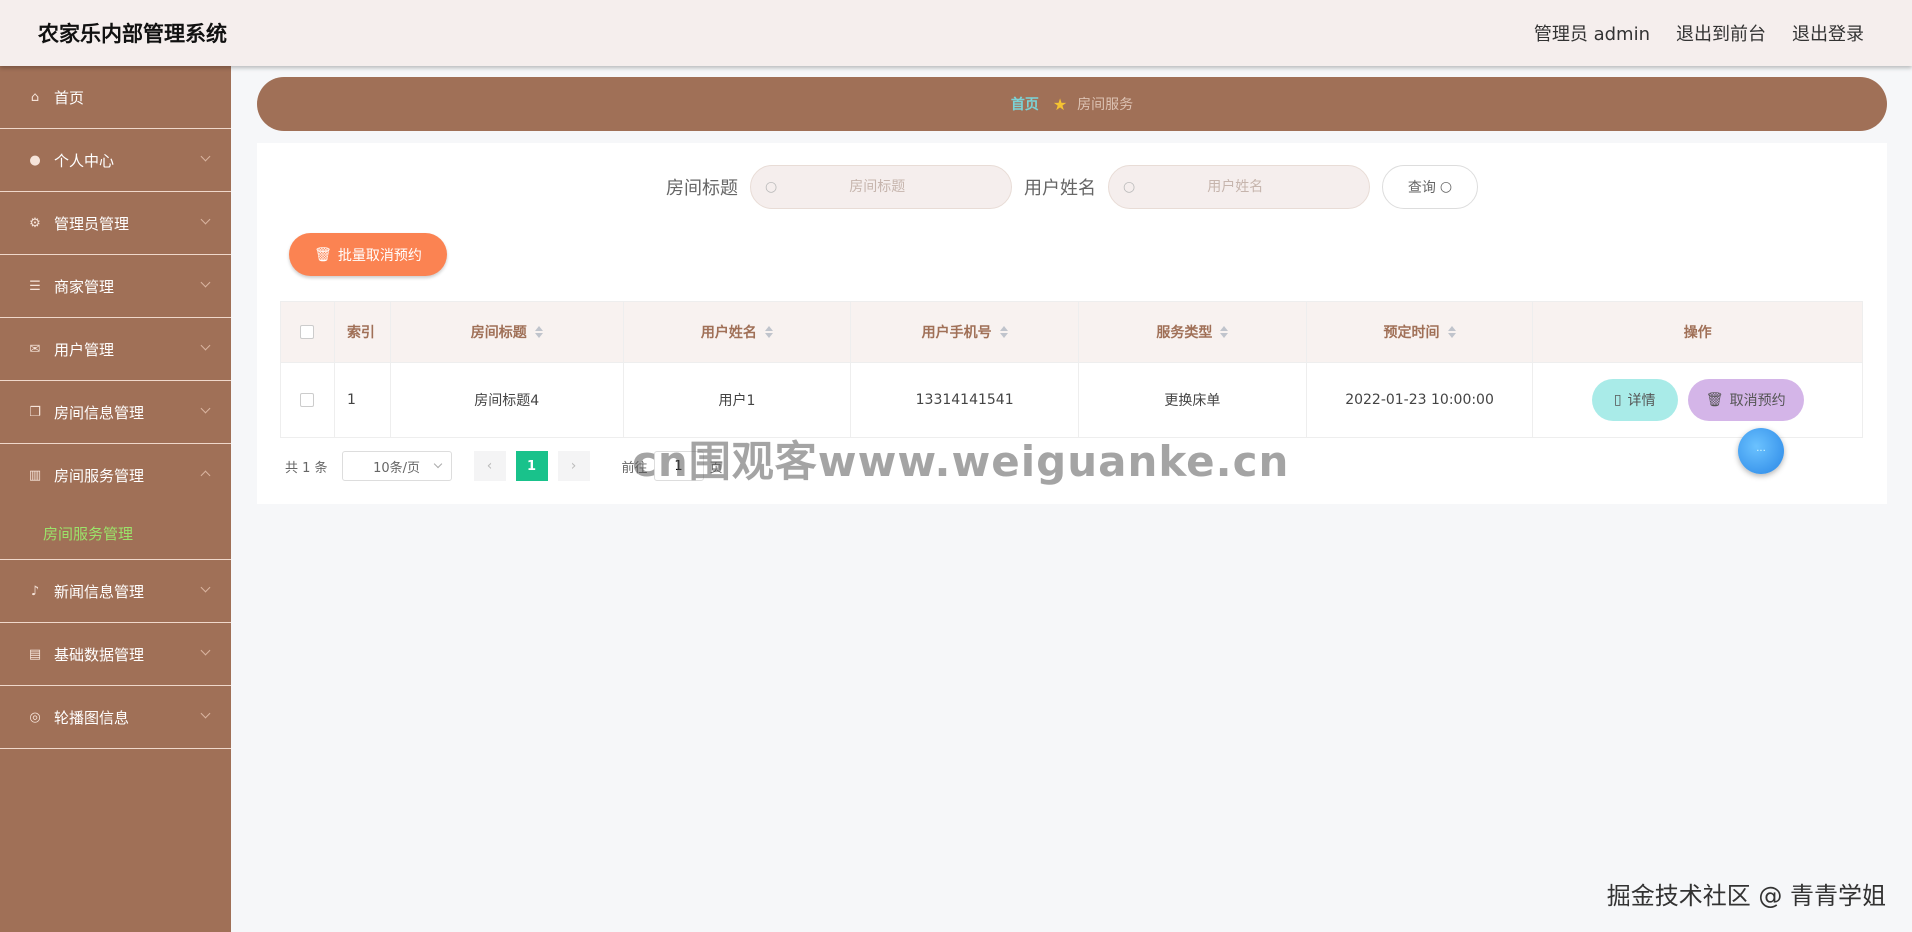 This screenshot has height=932, width=1912. Describe the element at coordinates (1060, 188) in the screenshot. I see `user-name-label: 用户姓名` at that location.